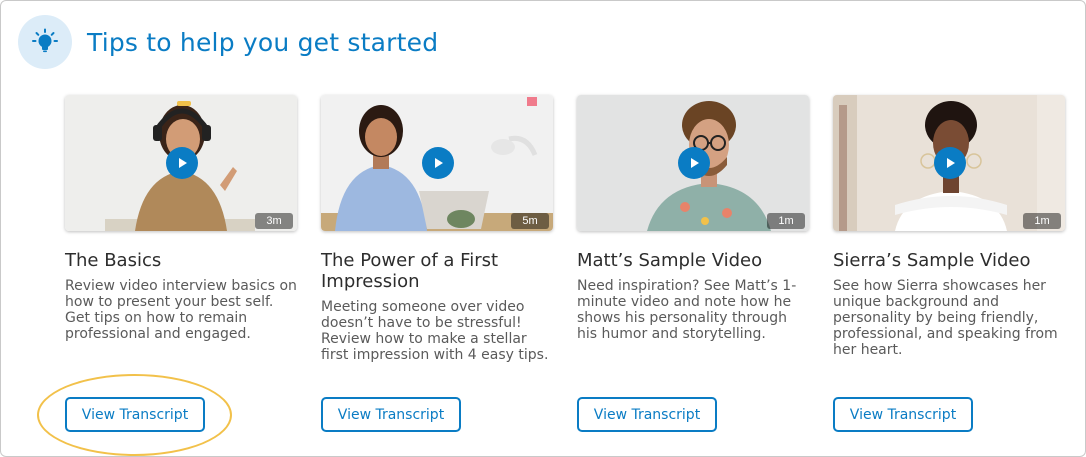 This screenshot has width=1086, height=457. Describe the element at coordinates (410, 271) in the screenshot. I see `card-title: The Power of a First Impression` at that location.